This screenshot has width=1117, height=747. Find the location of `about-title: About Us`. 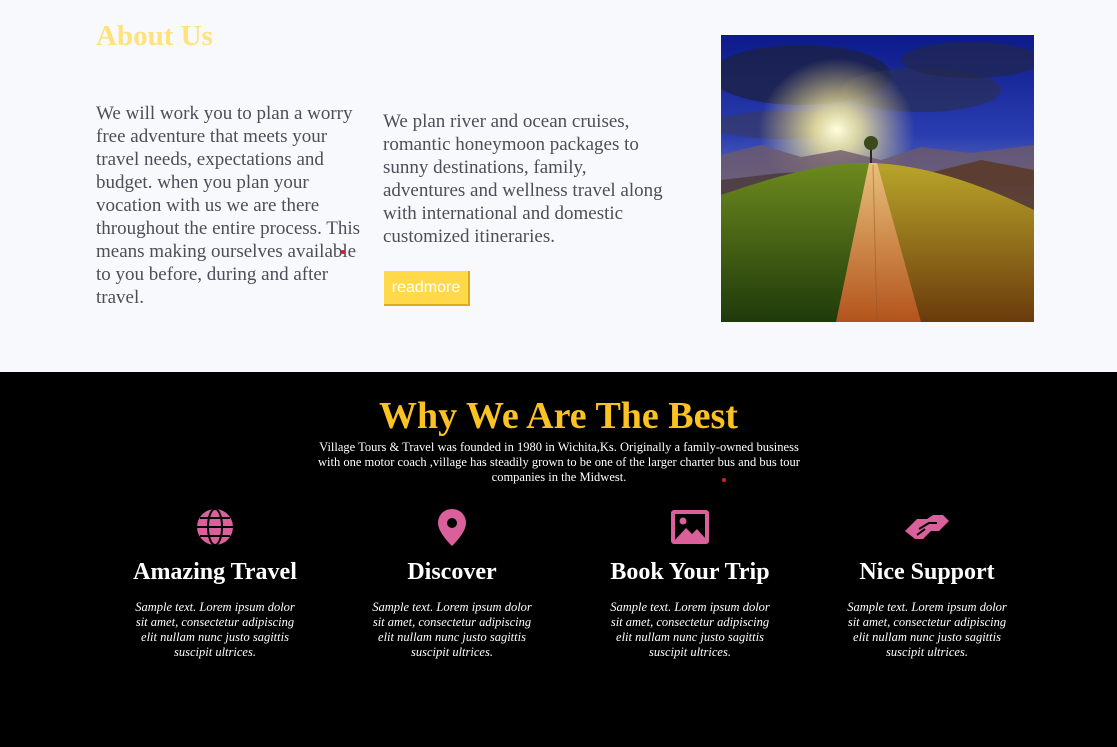

about-title: About Us is located at coordinates (154, 36).